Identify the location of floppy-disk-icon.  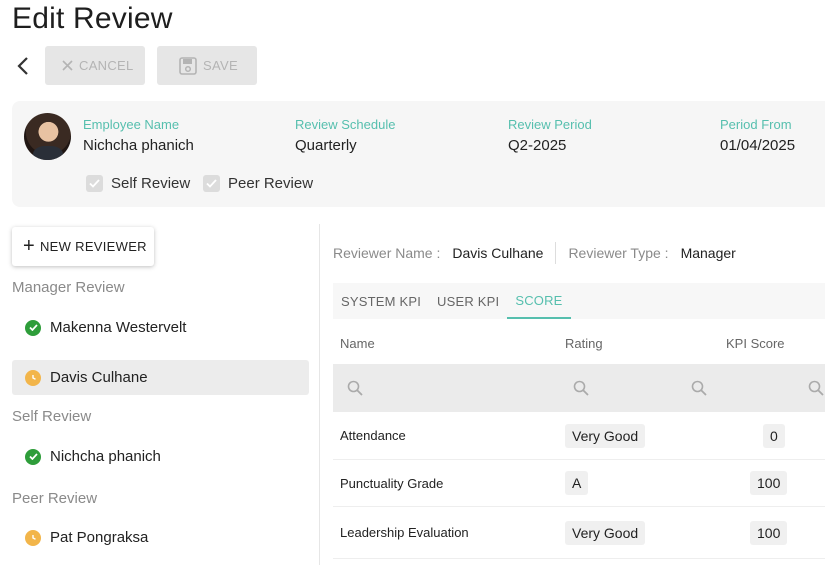
(188, 65).